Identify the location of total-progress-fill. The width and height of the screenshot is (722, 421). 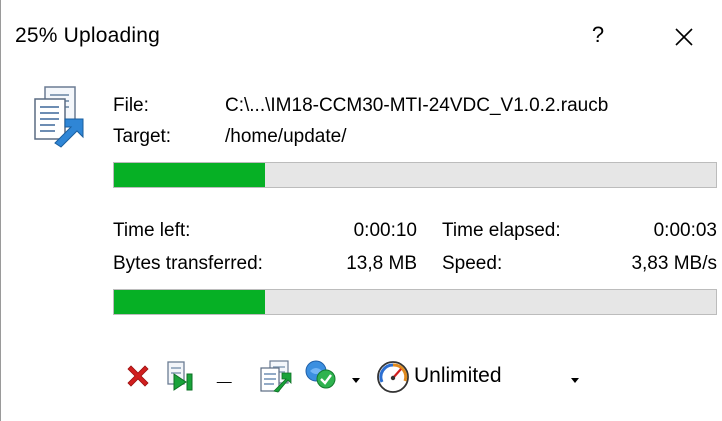
(189, 302).